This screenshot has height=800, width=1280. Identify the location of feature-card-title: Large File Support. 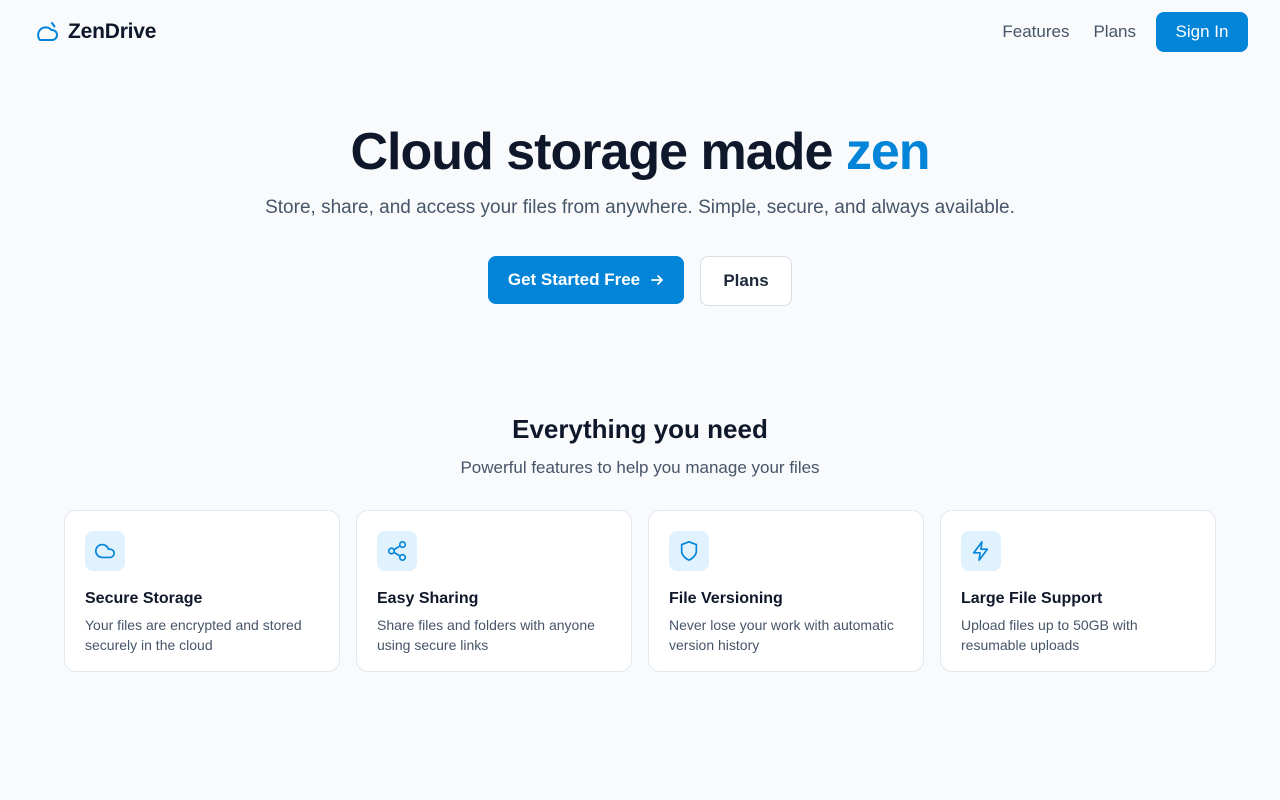
(1032, 598).